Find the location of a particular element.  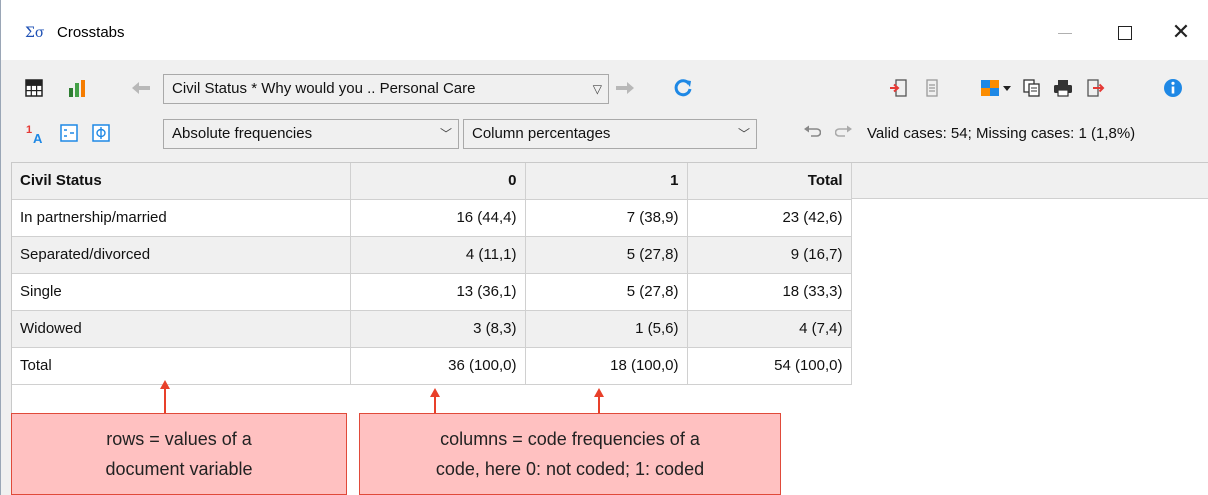

arrow-right-icon is located at coordinates (625, 88).